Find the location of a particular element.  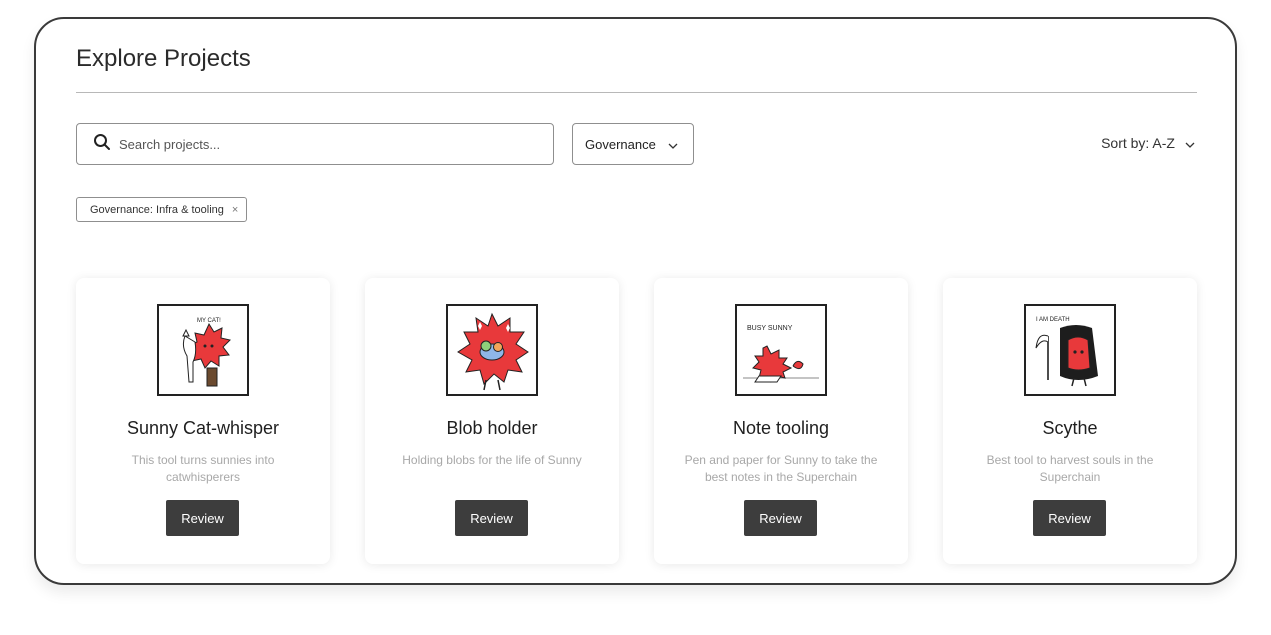

search-icon is located at coordinates (102, 144).